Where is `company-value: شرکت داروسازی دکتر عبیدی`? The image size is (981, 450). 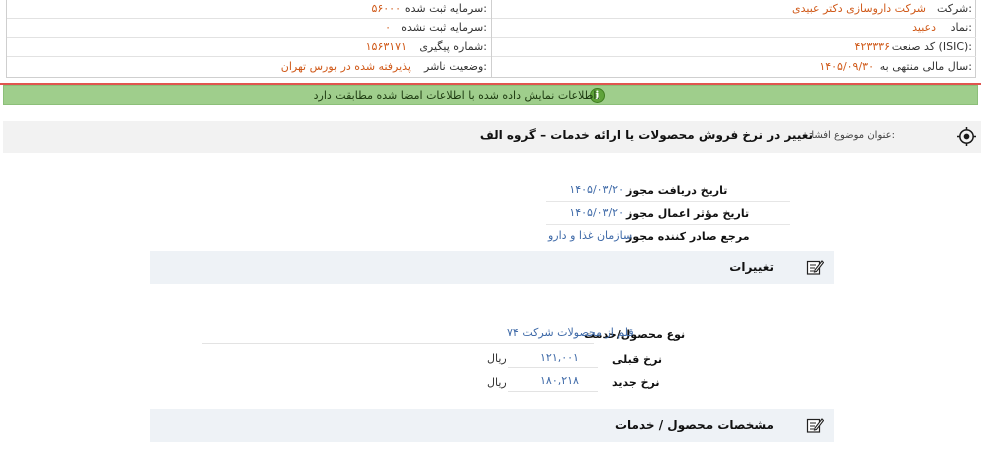
company-value: شرکت داروسازی دکتر عبیدی is located at coordinates (859, 8).